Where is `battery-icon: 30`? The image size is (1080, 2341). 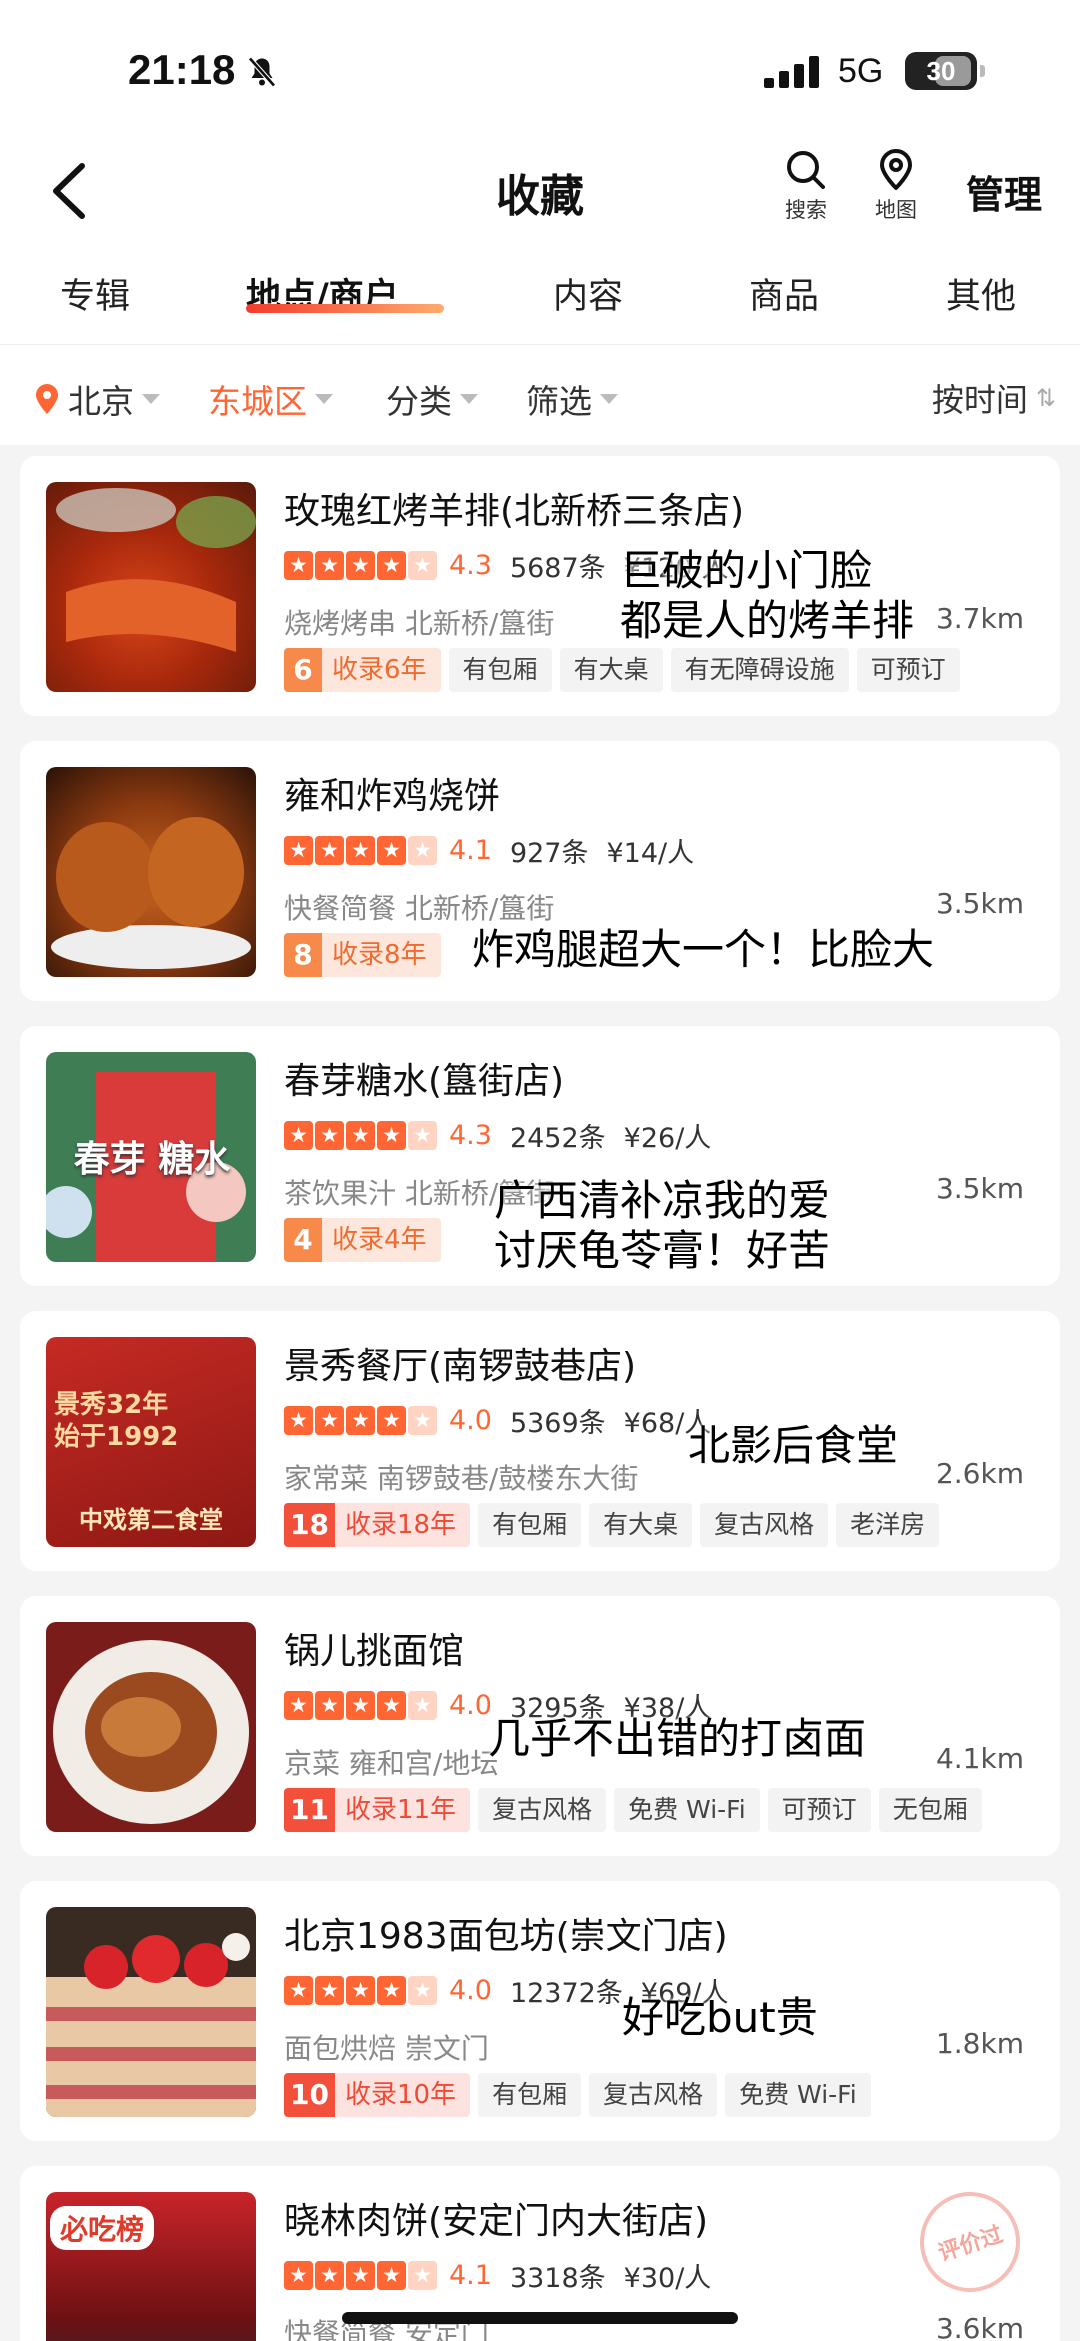
battery-icon: 30 is located at coordinates (945, 71).